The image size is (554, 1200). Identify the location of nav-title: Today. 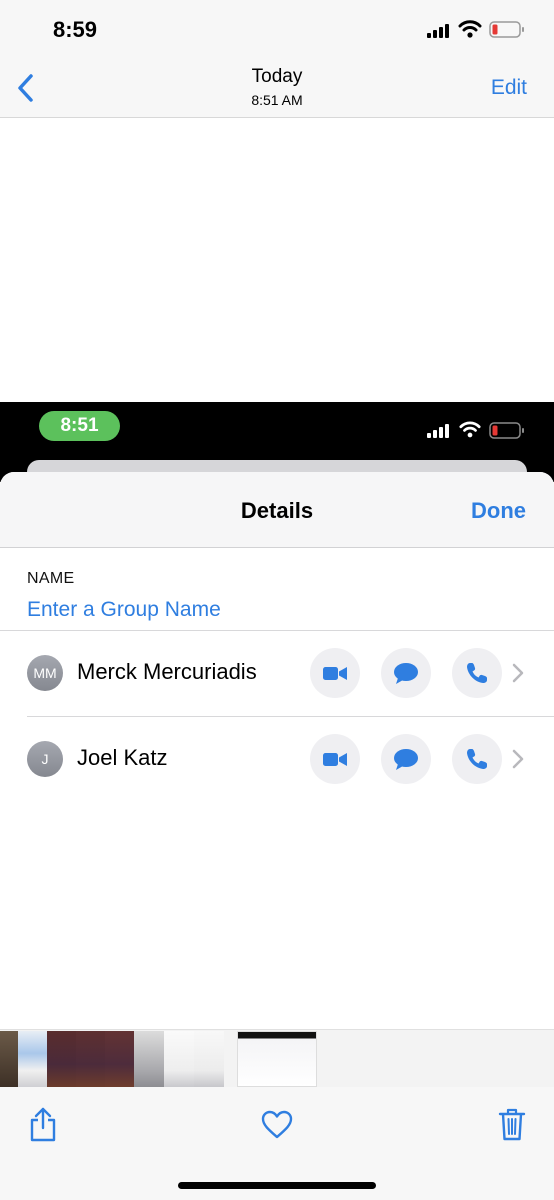
(277, 76).